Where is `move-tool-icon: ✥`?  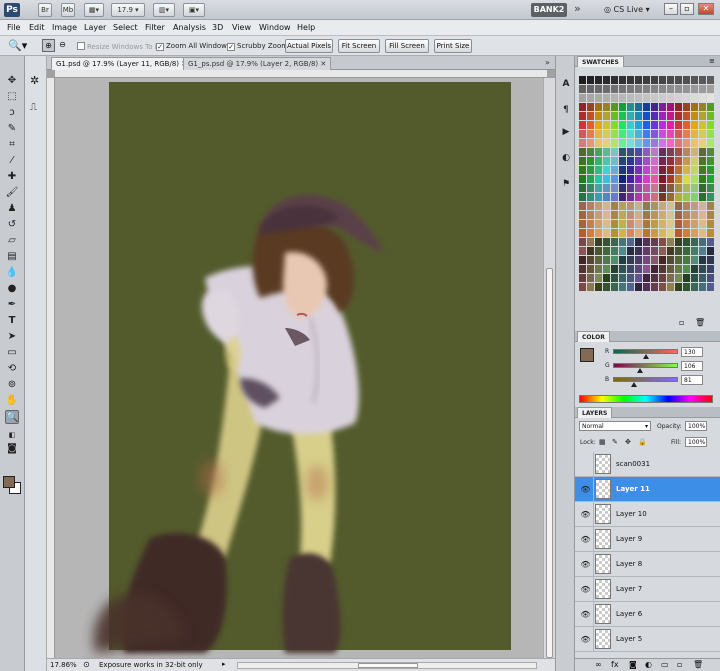
move-tool-icon: ✥ is located at coordinates (12, 81).